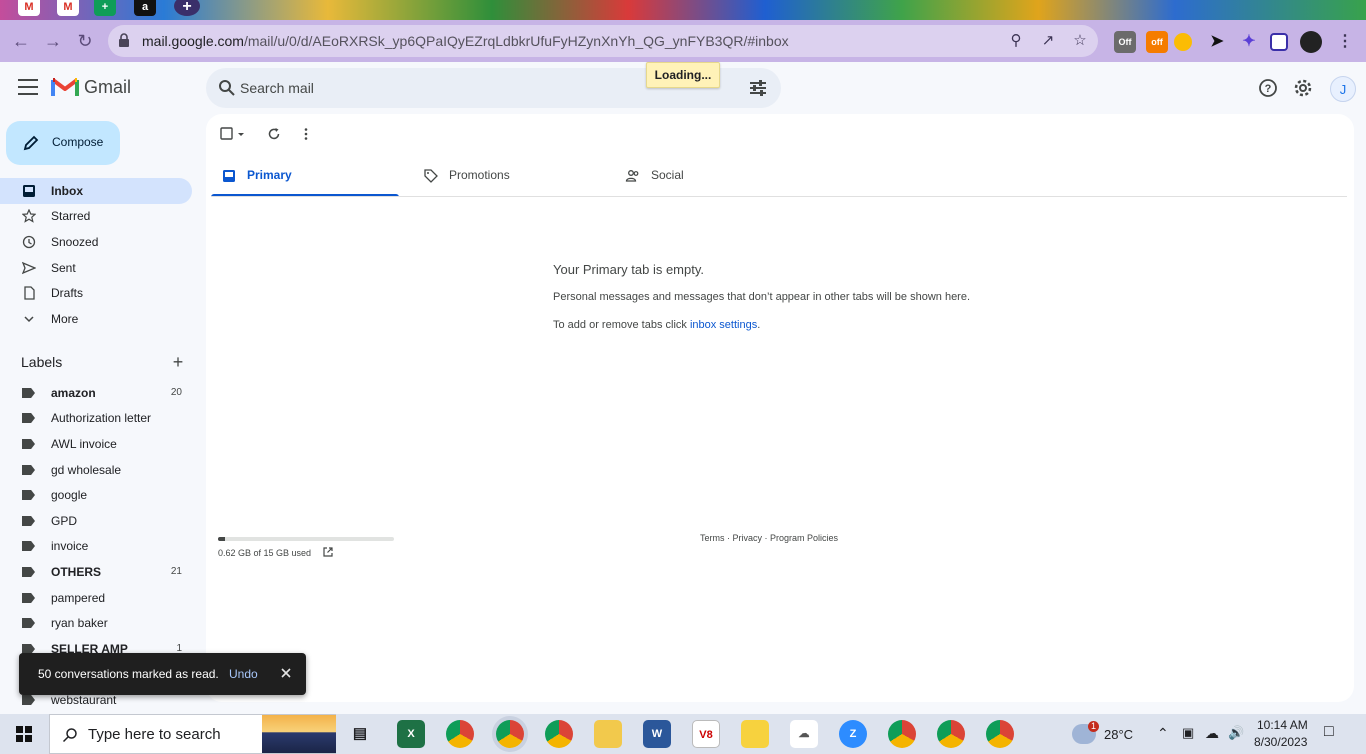  I want to click on label-item-invoice: invoice, so click(96, 546).